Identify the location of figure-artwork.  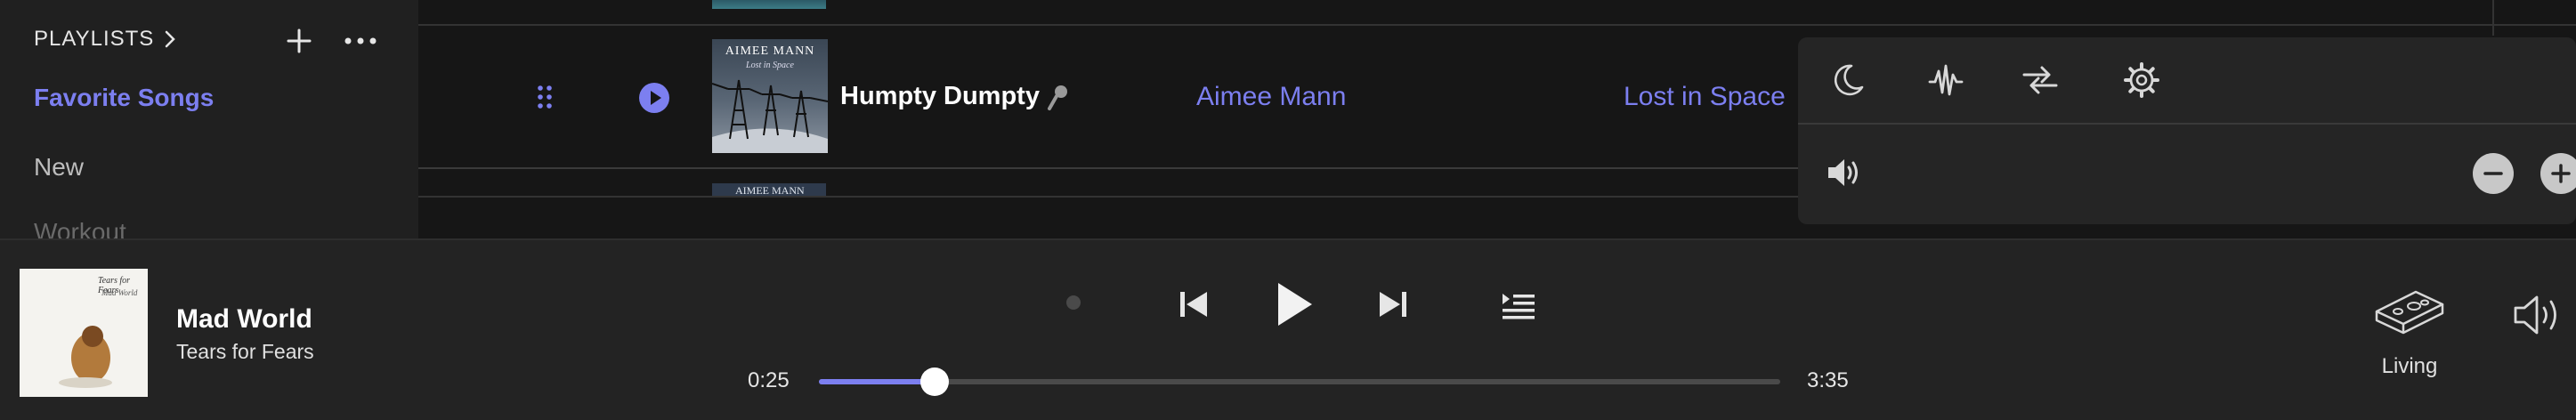
(86, 357).